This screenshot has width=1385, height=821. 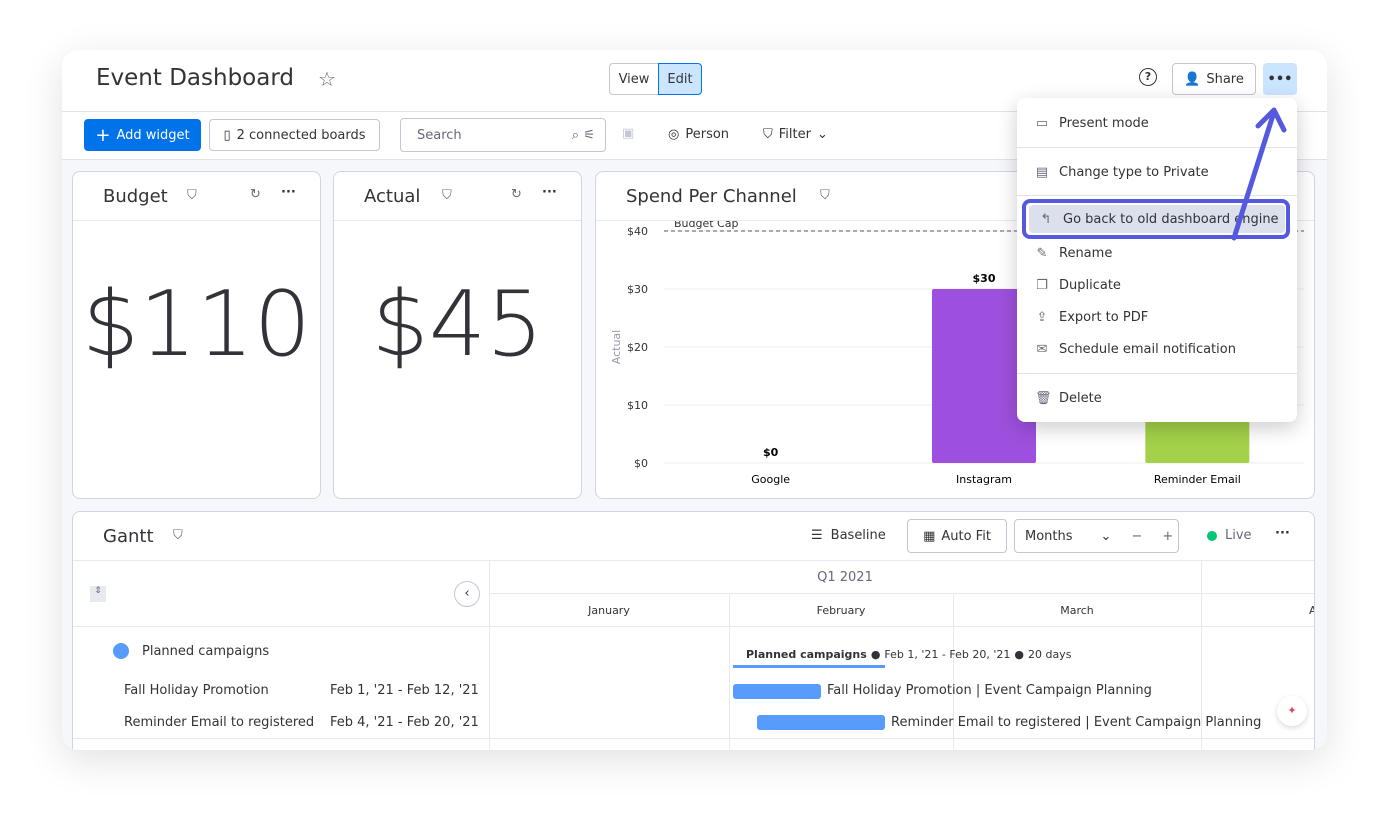 I want to click on widget-title: Actual, so click(x=392, y=196).